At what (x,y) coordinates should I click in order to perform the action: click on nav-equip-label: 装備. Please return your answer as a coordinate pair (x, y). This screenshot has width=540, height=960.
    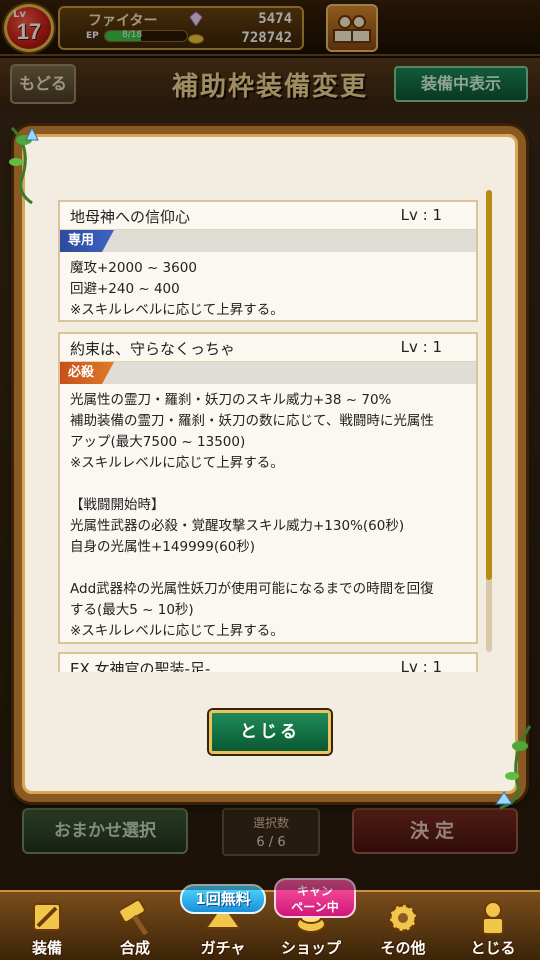
    Looking at the image, I should click on (46, 948).